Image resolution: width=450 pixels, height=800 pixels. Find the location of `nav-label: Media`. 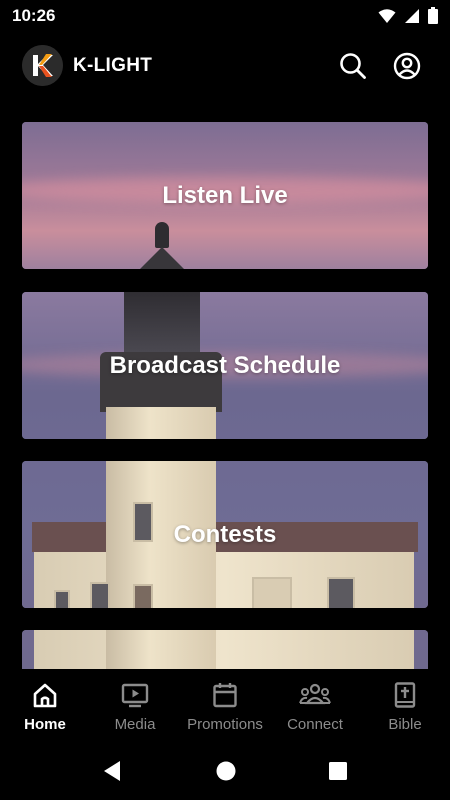

nav-label: Media is located at coordinates (135, 724).